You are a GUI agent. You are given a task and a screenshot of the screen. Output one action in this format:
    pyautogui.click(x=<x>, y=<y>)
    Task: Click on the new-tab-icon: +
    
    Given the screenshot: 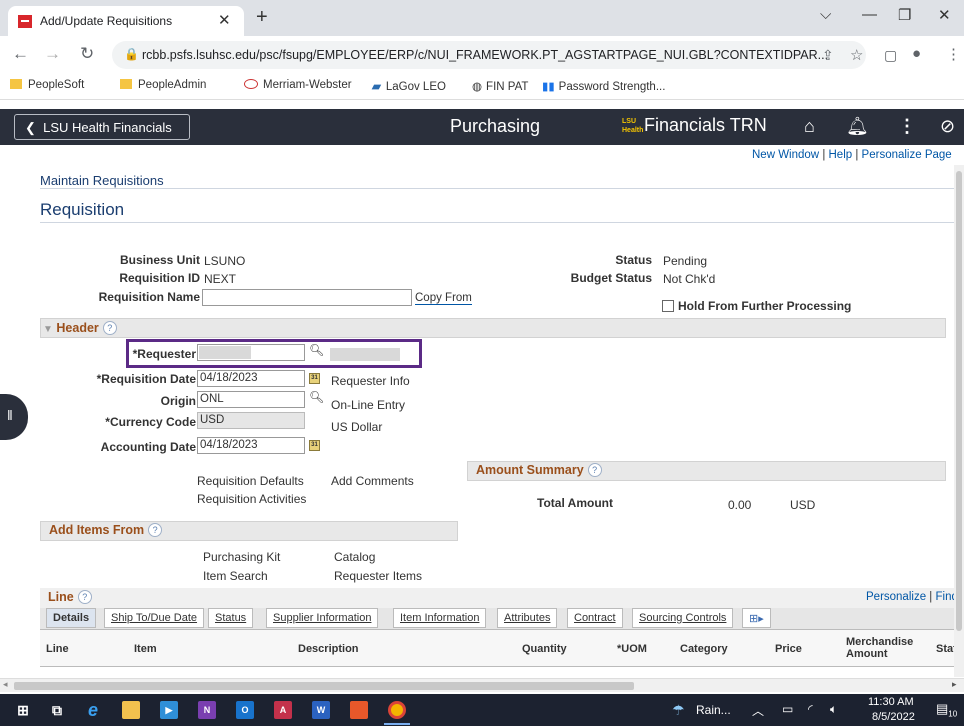 What is the action you would take?
    pyautogui.click(x=262, y=17)
    